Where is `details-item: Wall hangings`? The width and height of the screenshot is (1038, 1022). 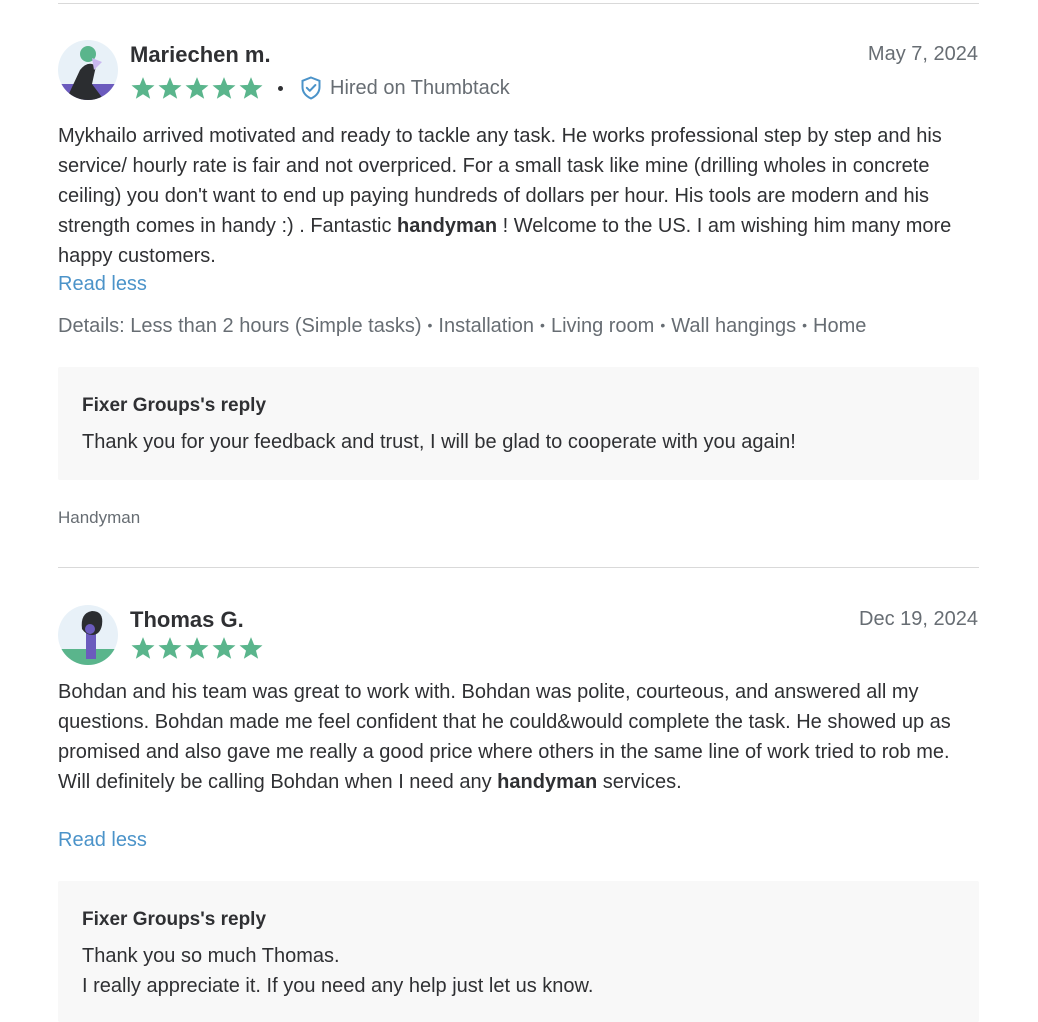 details-item: Wall hangings is located at coordinates (734, 326).